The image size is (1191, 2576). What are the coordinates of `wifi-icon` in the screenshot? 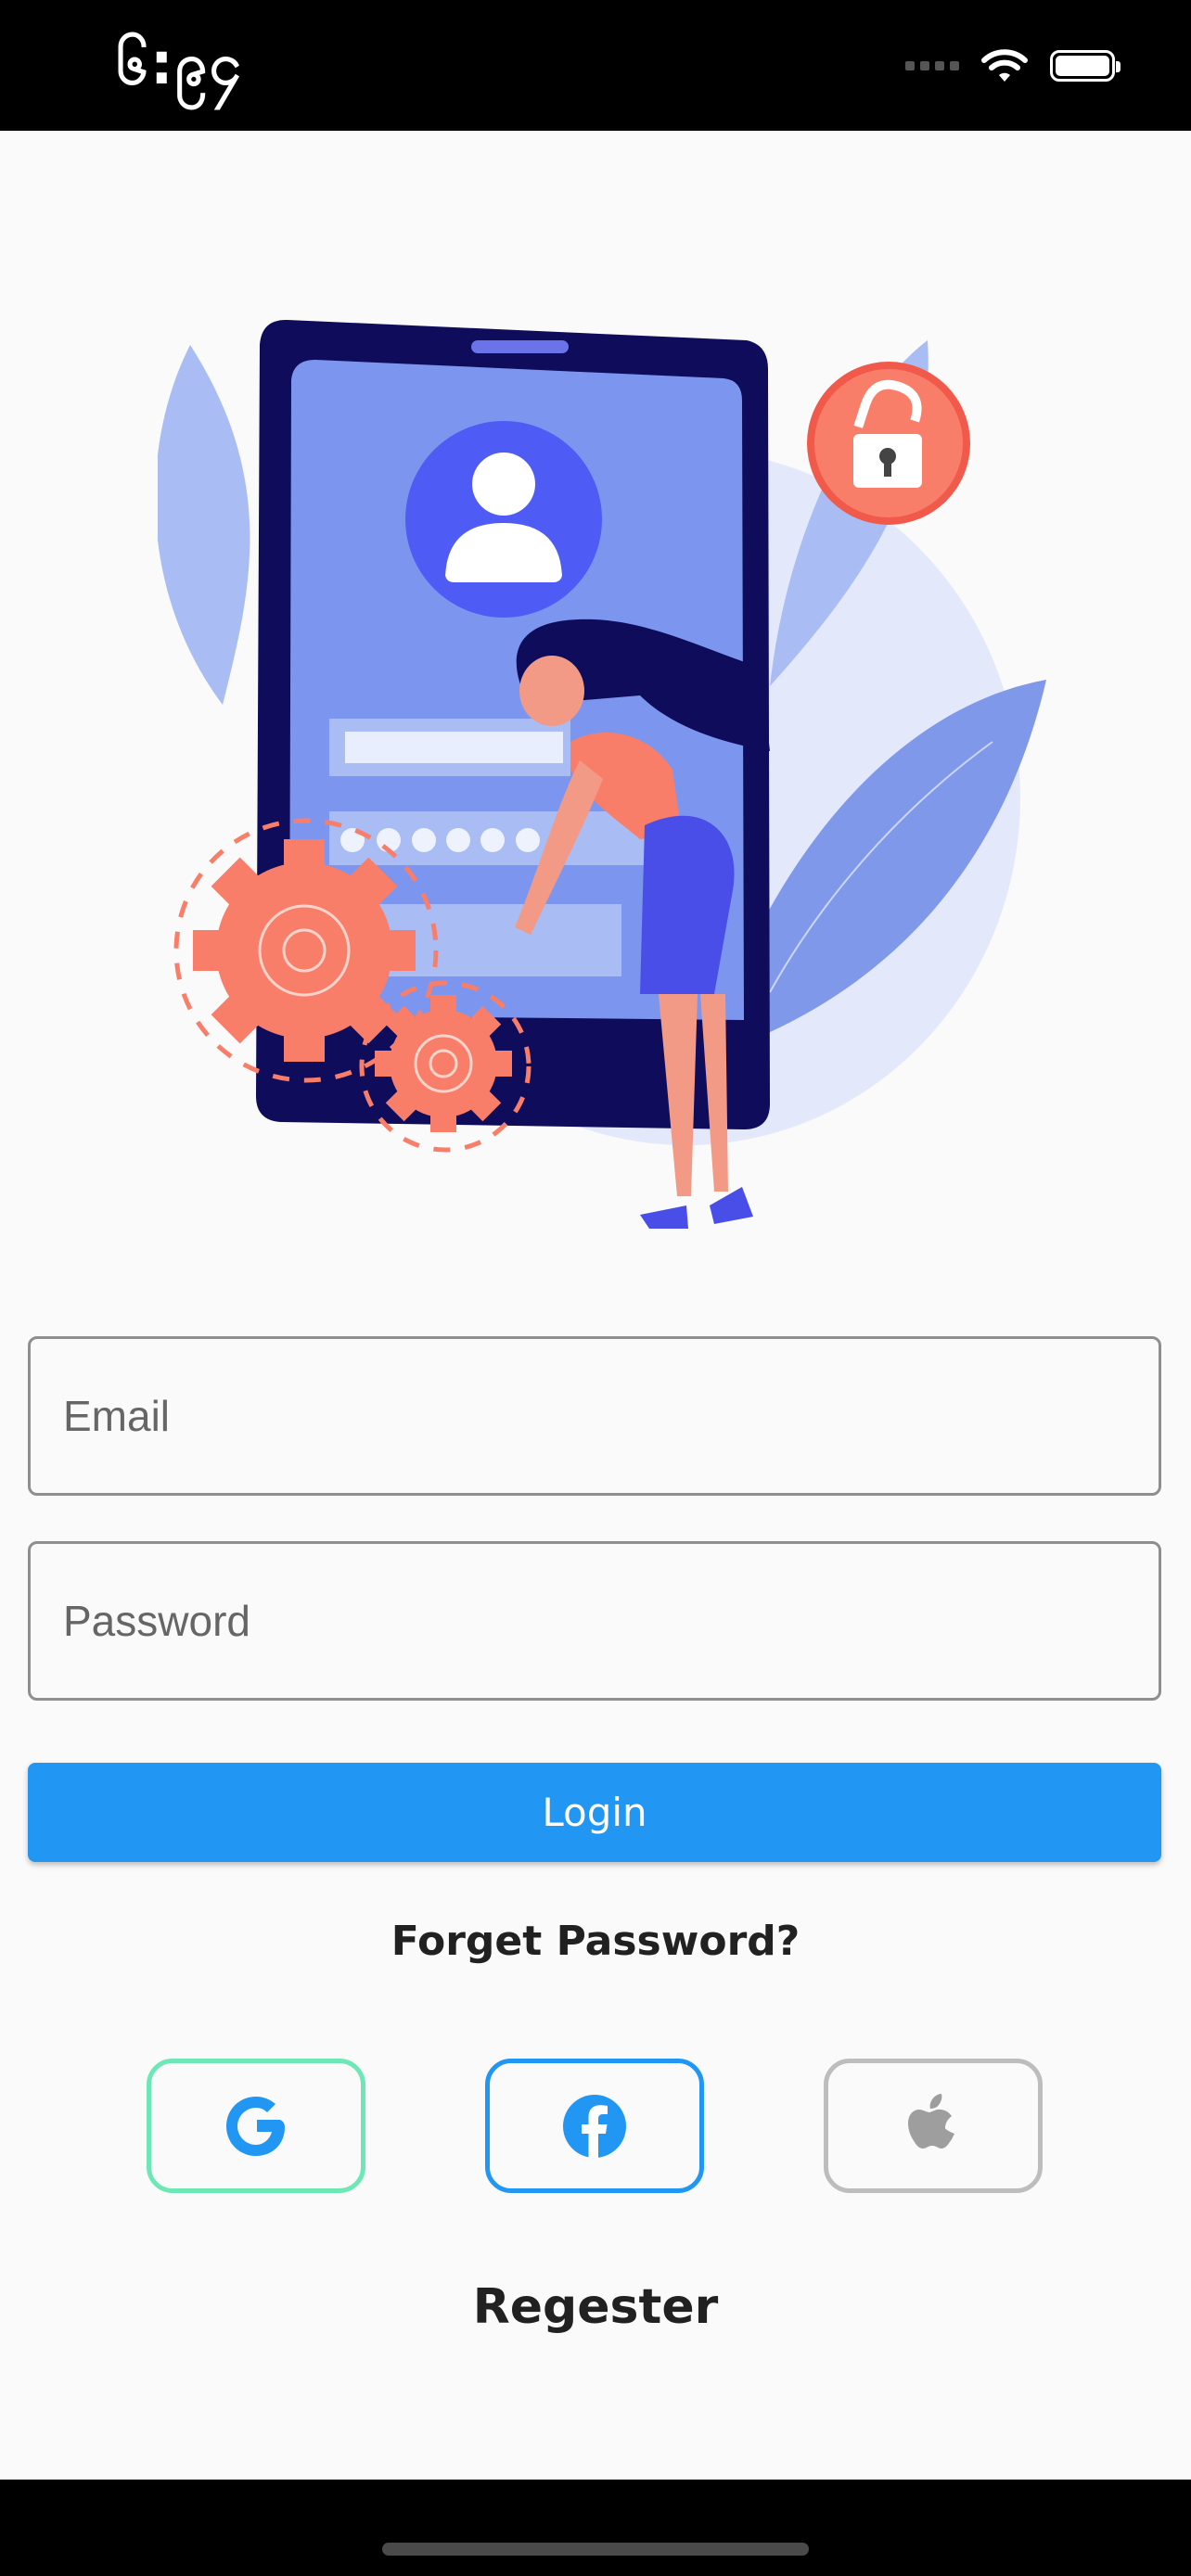 It's located at (1004, 66).